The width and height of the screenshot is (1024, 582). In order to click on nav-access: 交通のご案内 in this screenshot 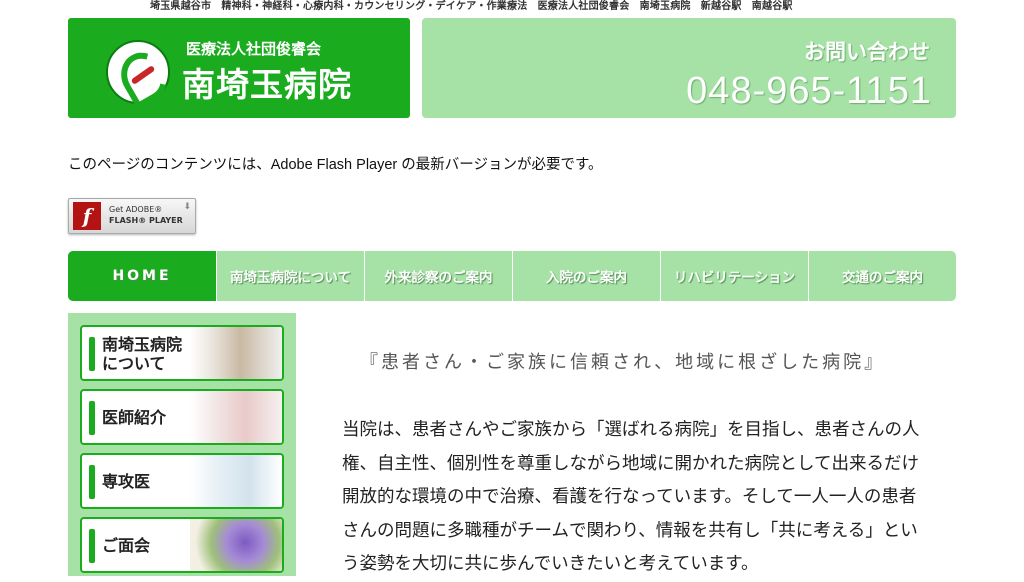, I will do `click(882, 276)`.